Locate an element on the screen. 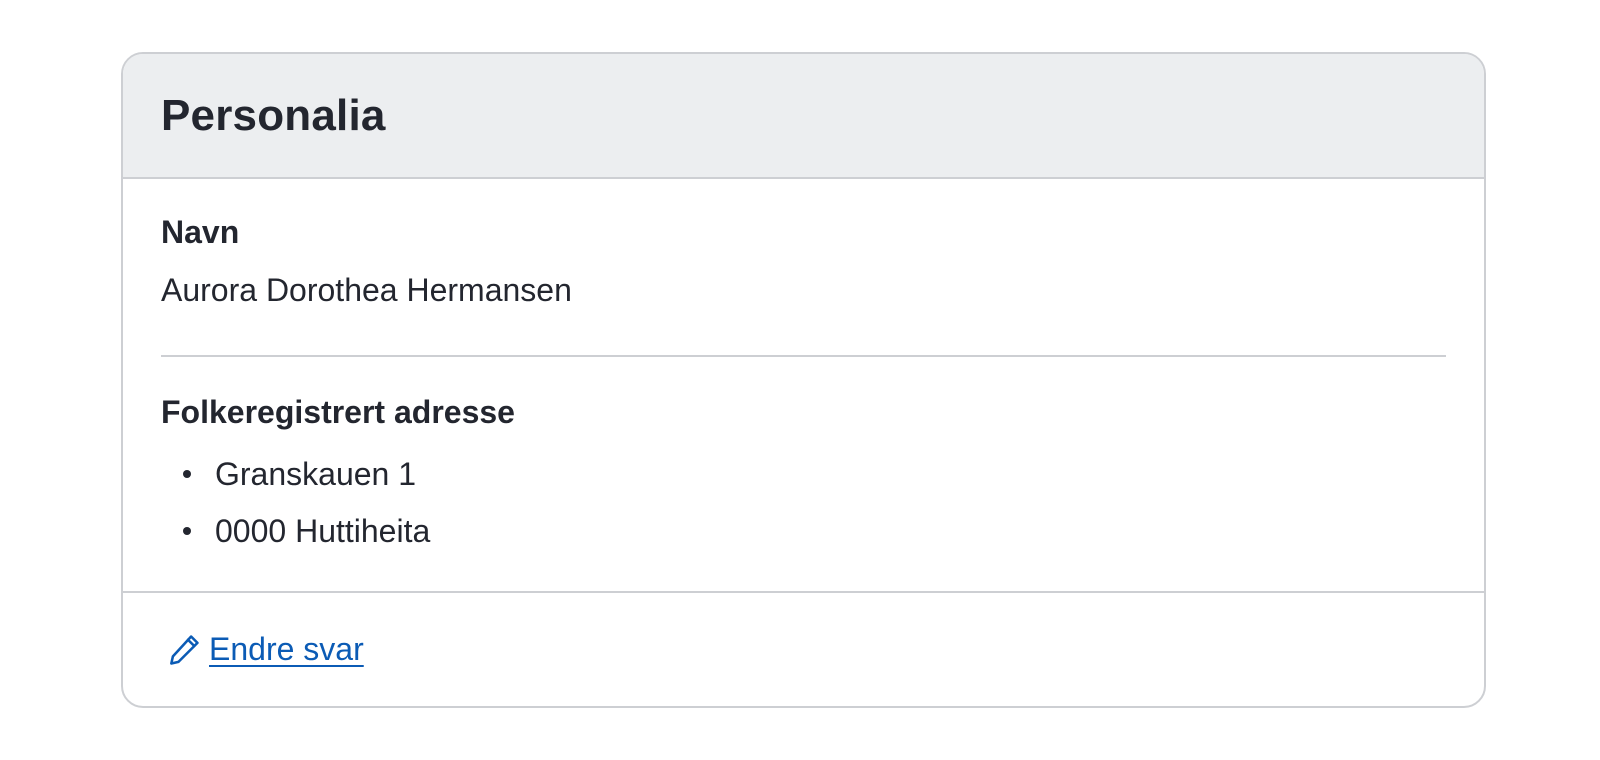  card-header: Personalia is located at coordinates (803, 116).